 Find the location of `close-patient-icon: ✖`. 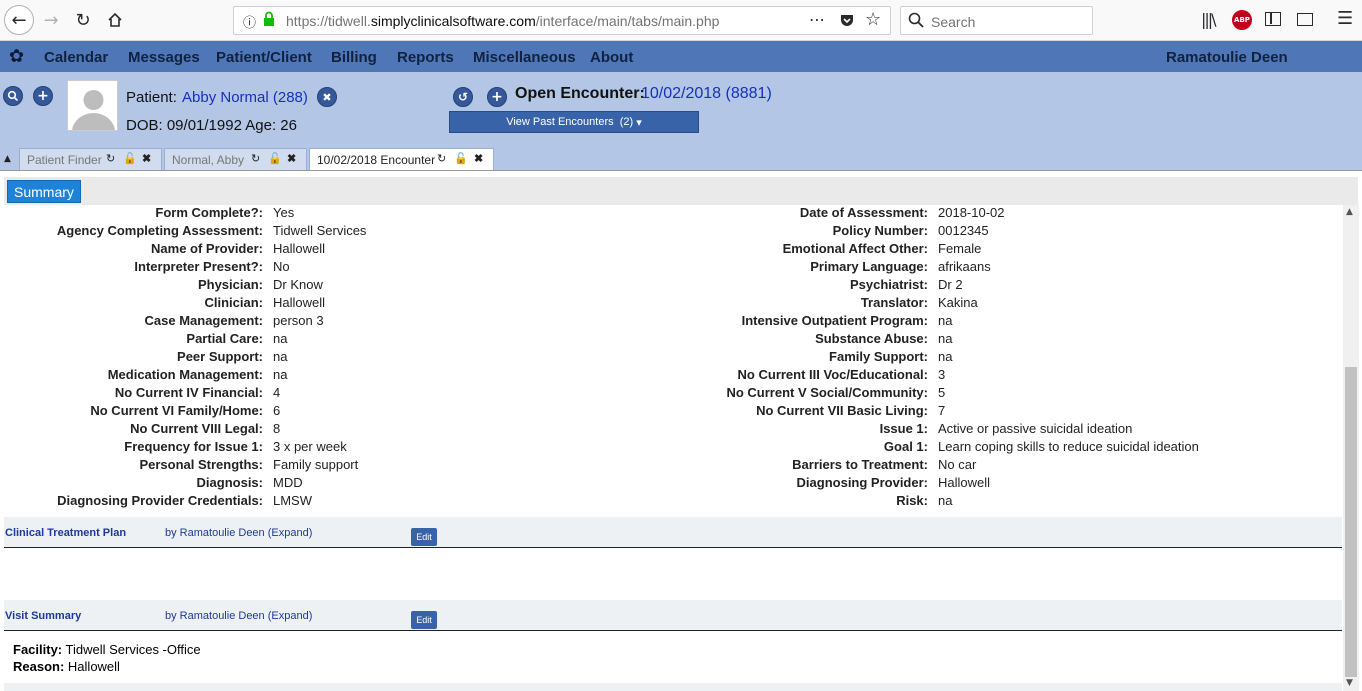

close-patient-icon: ✖ is located at coordinates (327, 97).